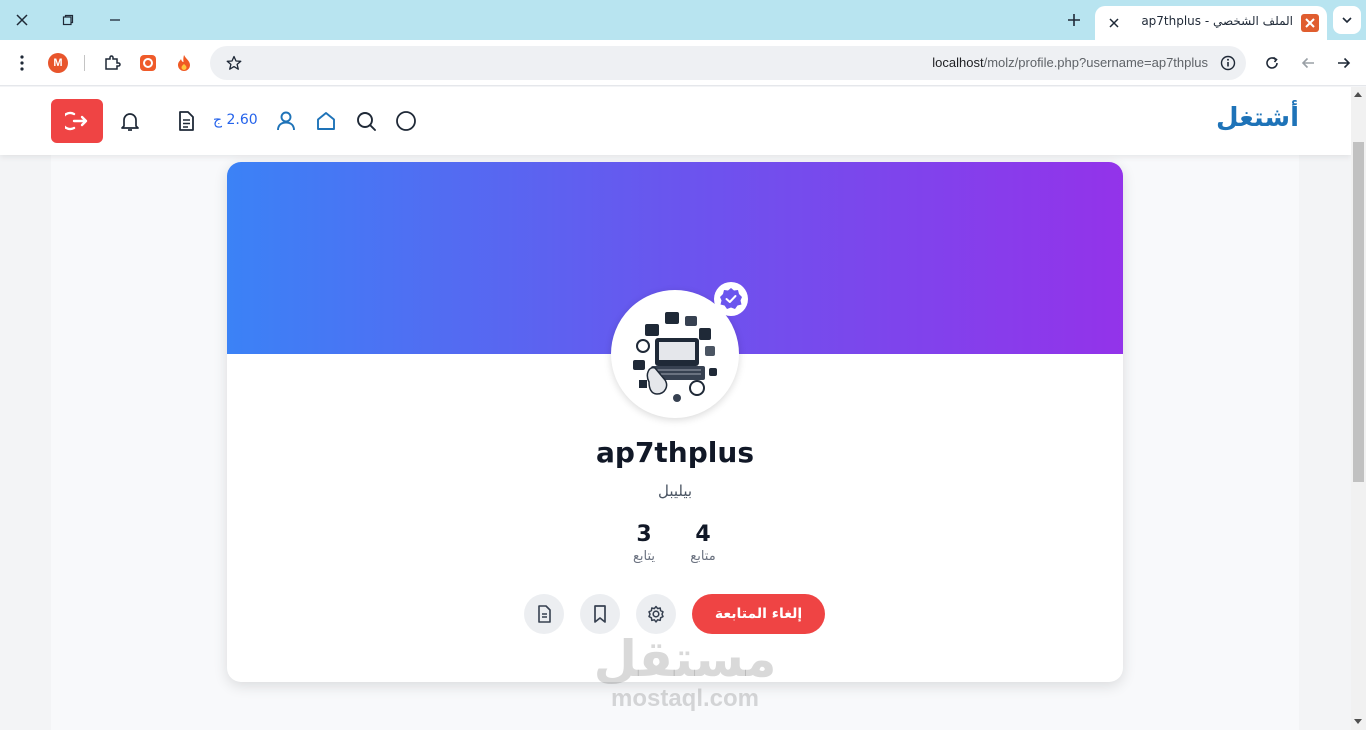 Image resolution: width=1366 pixels, height=730 pixels. What do you see at coordinates (234, 63) in the screenshot?
I see `bookmark-star-icon` at bounding box center [234, 63].